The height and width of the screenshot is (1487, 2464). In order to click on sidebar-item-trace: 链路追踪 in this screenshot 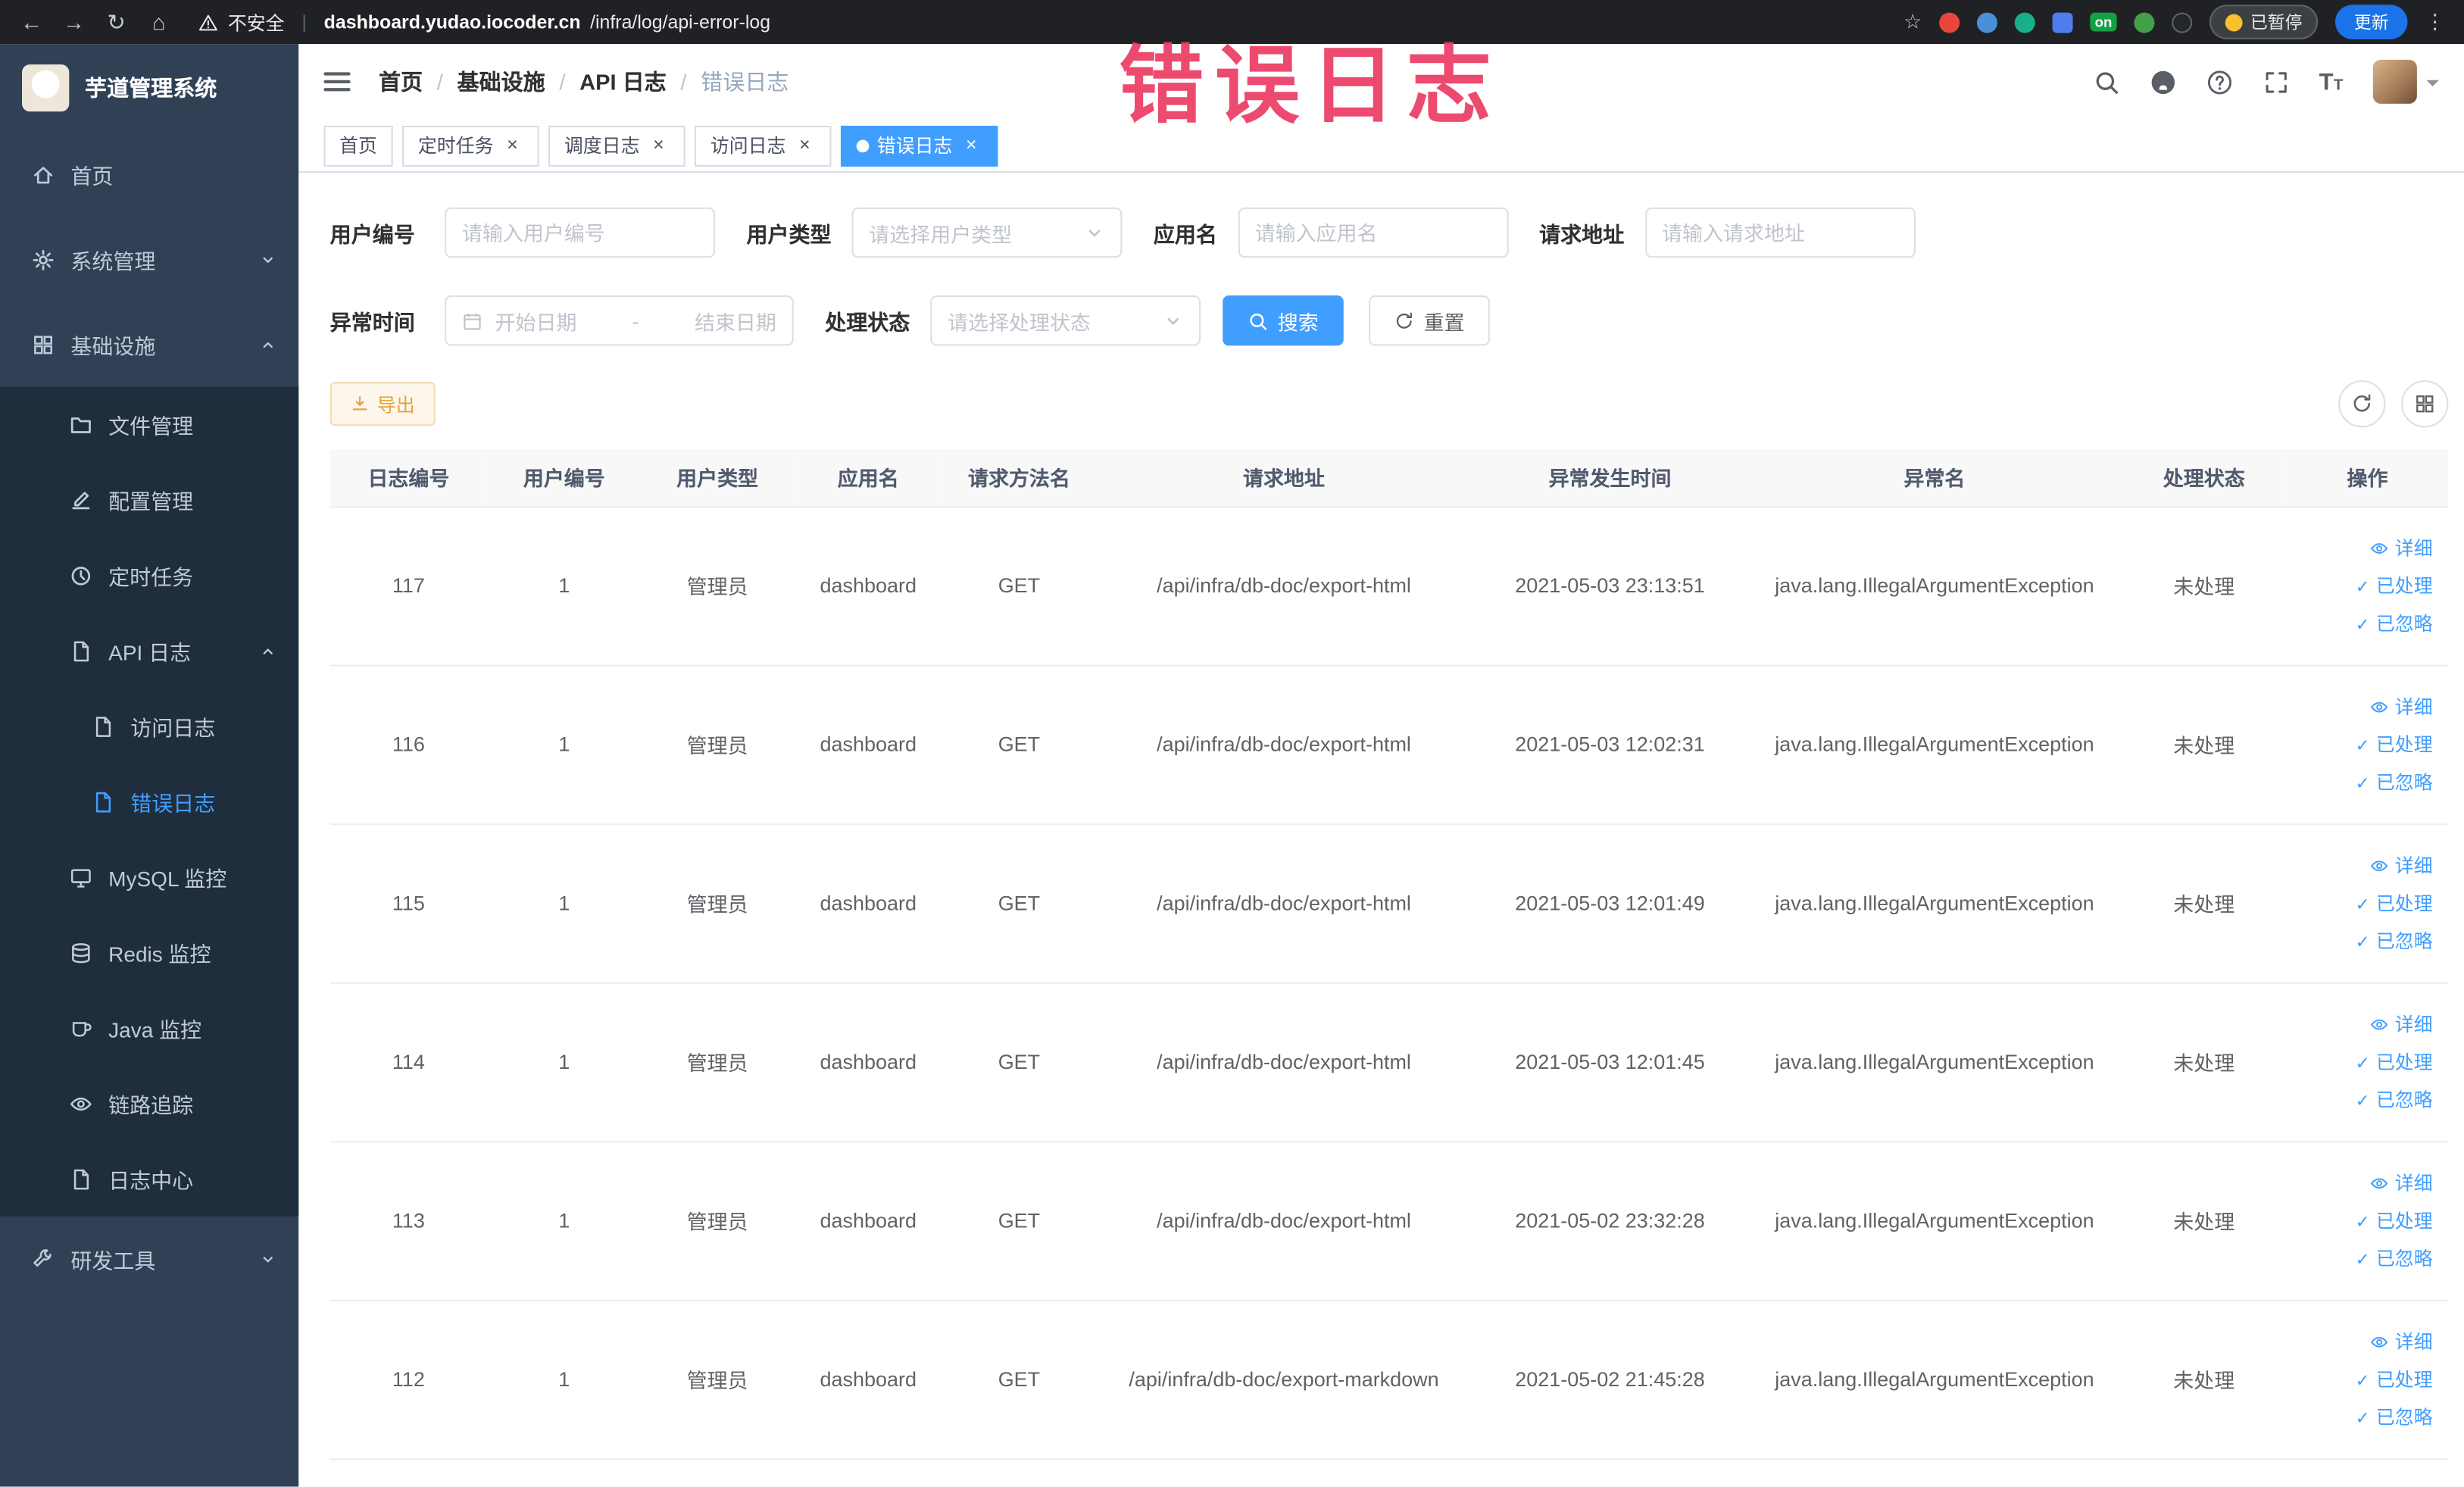, I will do `click(149, 1104)`.